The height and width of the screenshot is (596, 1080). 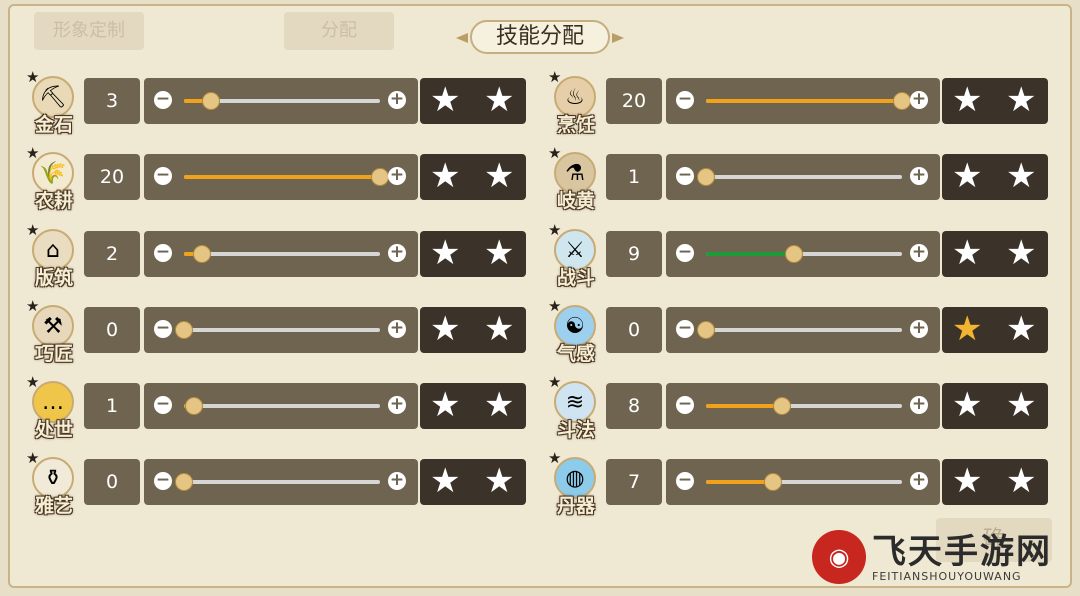 I want to click on skill-badge: ⚱ ★ 雅艺, so click(x=55, y=483).